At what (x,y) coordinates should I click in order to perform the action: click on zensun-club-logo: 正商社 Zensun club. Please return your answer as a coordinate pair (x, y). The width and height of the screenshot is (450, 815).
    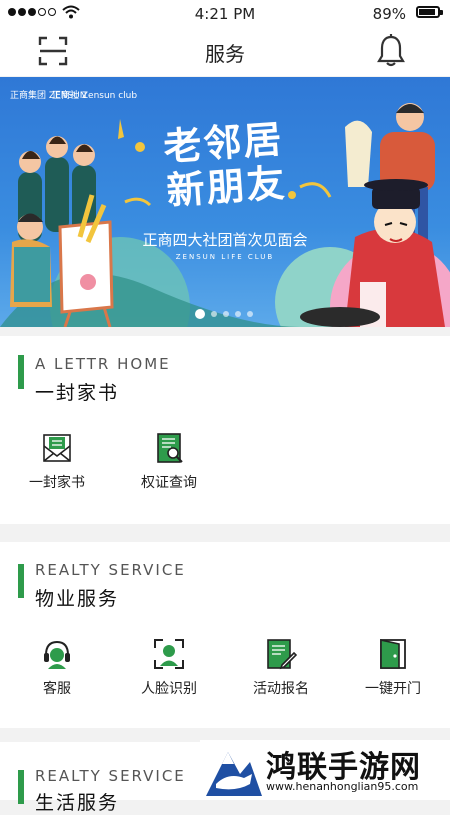
    Looking at the image, I should click on (95, 96).